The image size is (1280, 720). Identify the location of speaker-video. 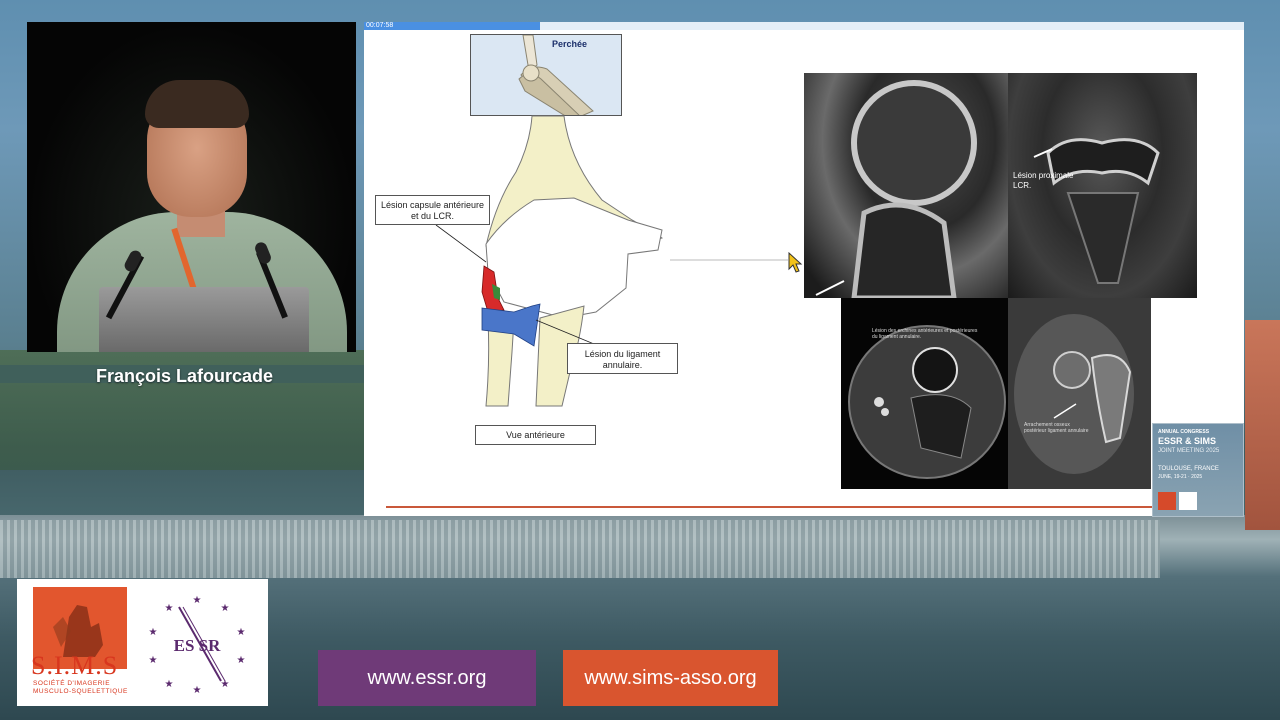
(191, 187).